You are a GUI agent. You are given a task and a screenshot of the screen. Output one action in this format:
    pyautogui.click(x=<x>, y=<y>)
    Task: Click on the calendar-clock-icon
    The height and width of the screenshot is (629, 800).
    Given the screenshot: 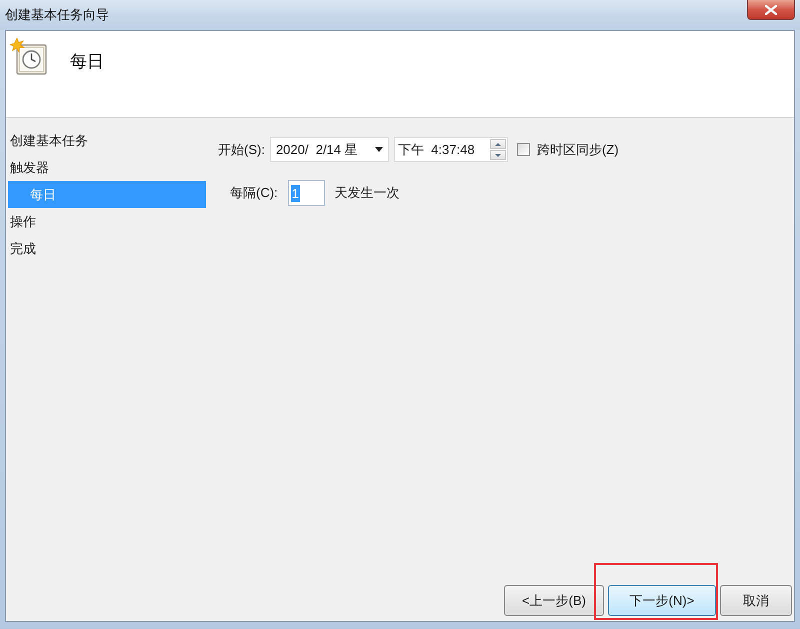 What is the action you would take?
    pyautogui.click(x=29, y=57)
    